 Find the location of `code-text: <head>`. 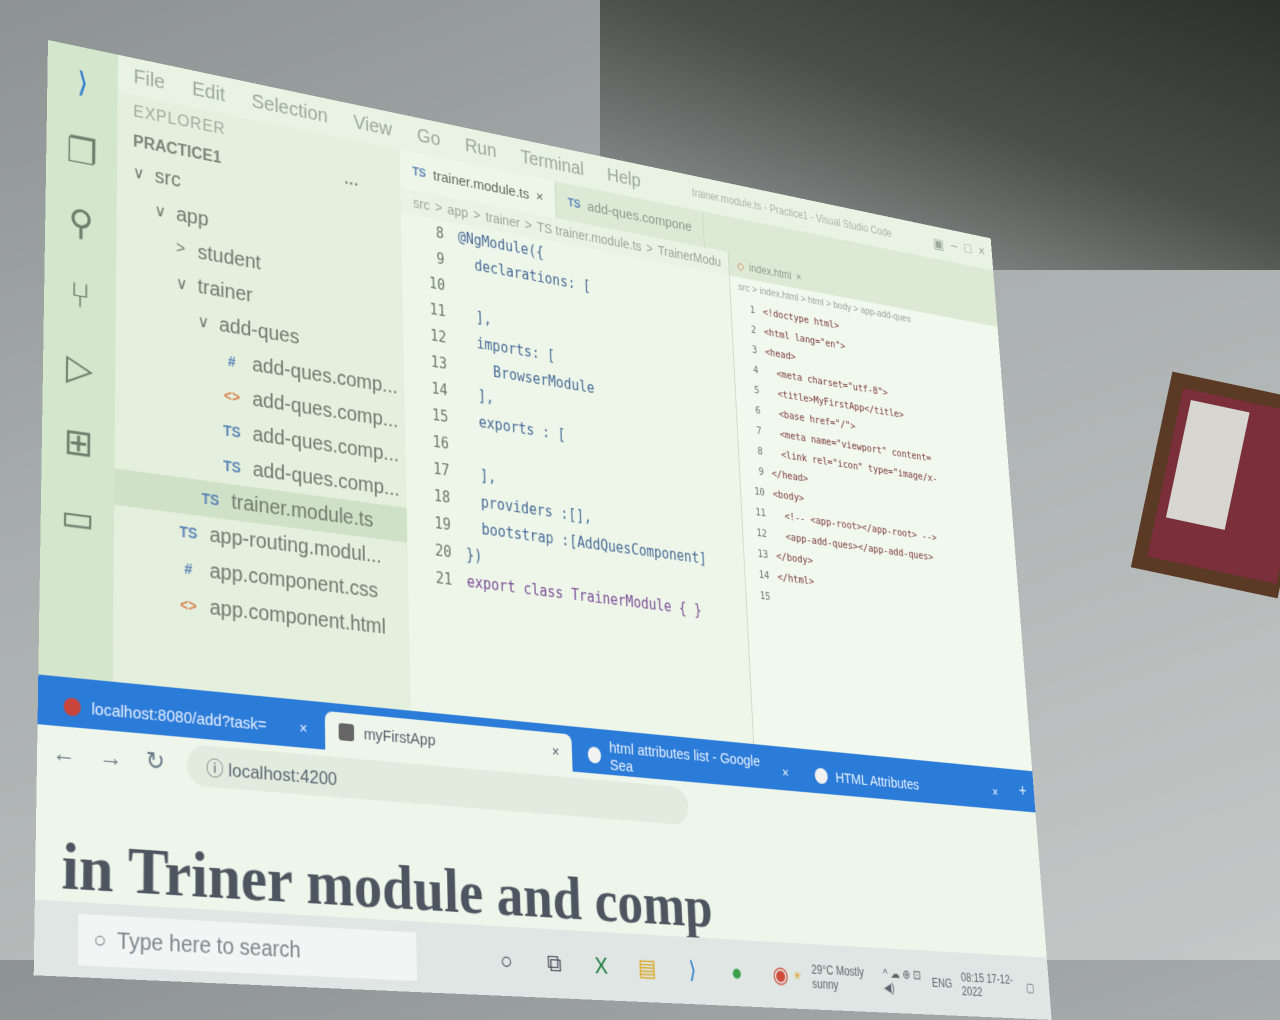

code-text: <head> is located at coordinates (780, 354).